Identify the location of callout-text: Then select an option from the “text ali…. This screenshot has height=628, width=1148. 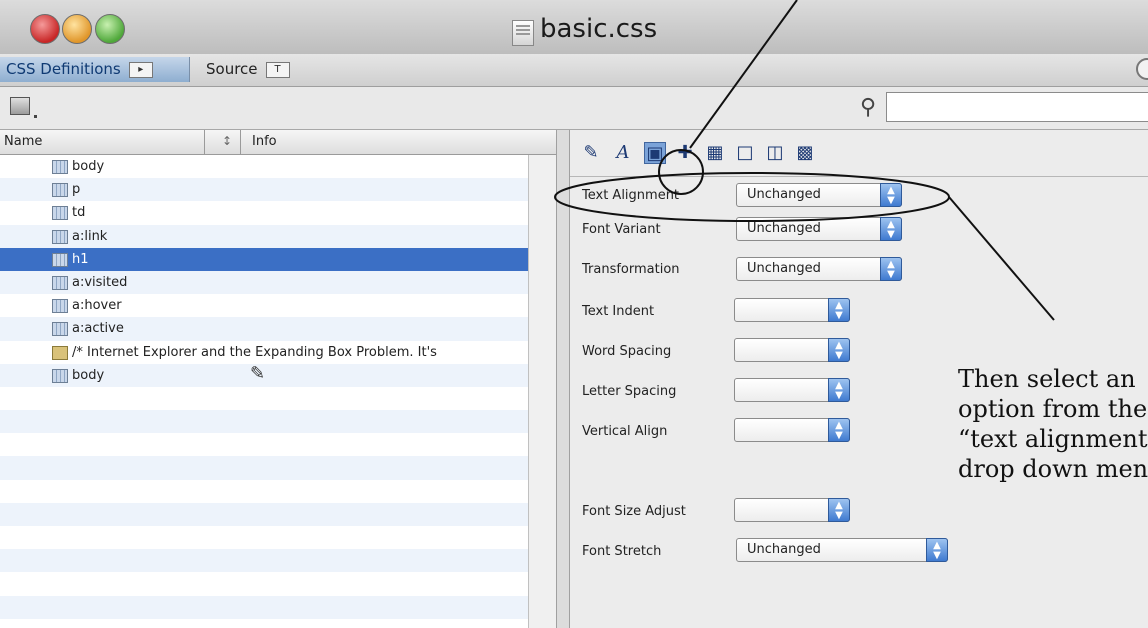
(1053, 424).